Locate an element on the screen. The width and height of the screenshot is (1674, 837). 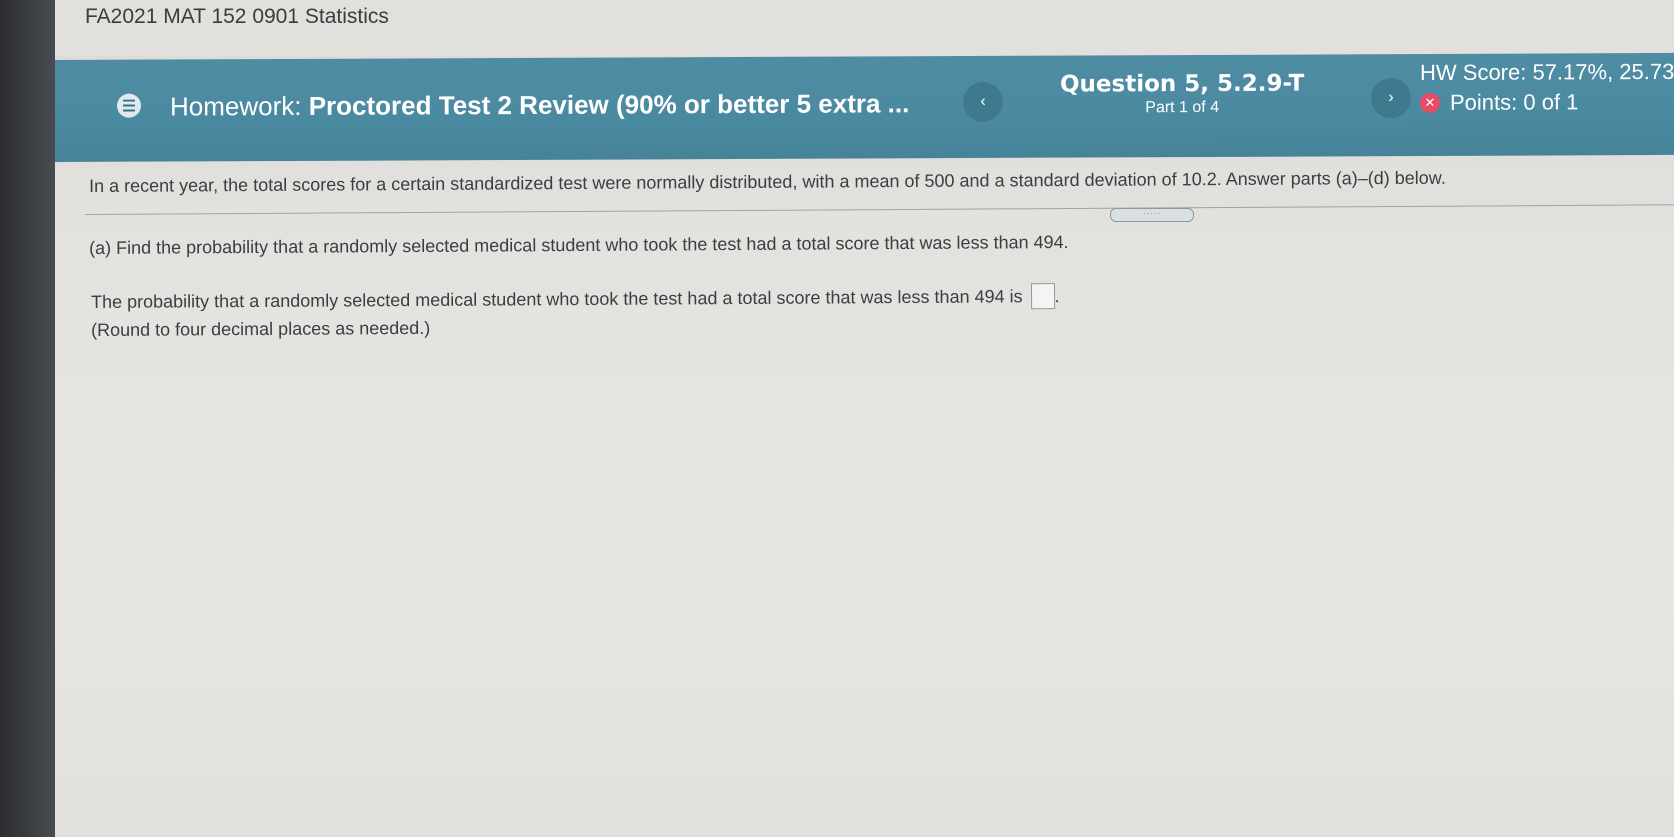
question-indicator: Question 5, 5.2.9-T Part 1 of 4 is located at coordinates (1182, 94).